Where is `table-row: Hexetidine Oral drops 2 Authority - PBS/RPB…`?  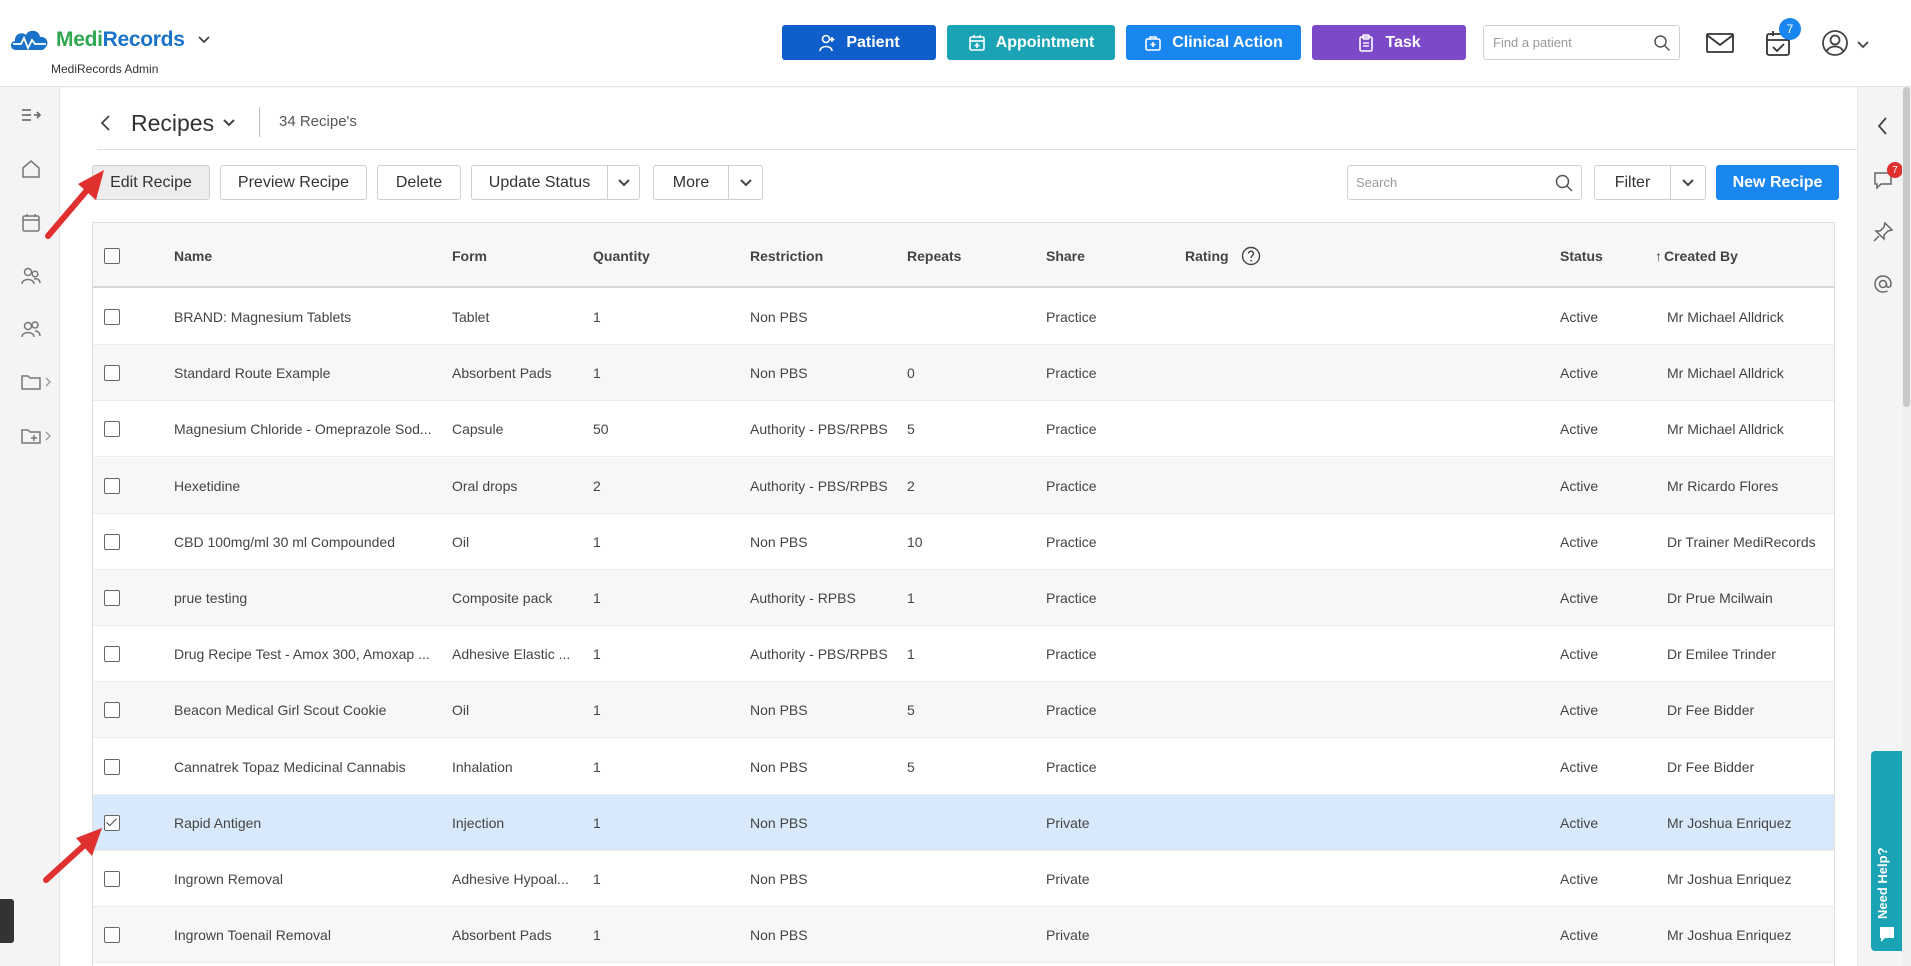 table-row: Hexetidine Oral drops 2 Authority - PBS/RPB… is located at coordinates (963, 485).